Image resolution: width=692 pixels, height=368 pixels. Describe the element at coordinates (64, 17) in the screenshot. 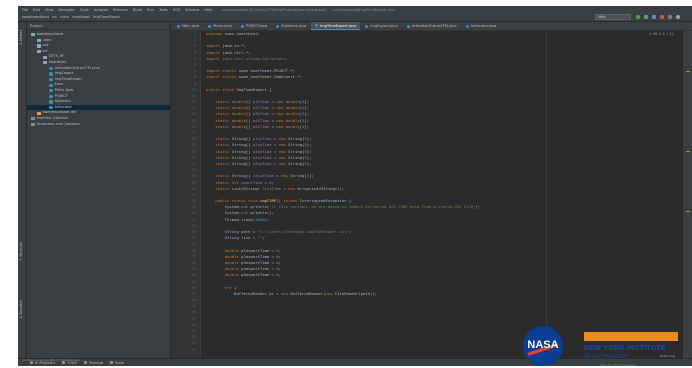

I see `breadcrumb-item: main` at that location.